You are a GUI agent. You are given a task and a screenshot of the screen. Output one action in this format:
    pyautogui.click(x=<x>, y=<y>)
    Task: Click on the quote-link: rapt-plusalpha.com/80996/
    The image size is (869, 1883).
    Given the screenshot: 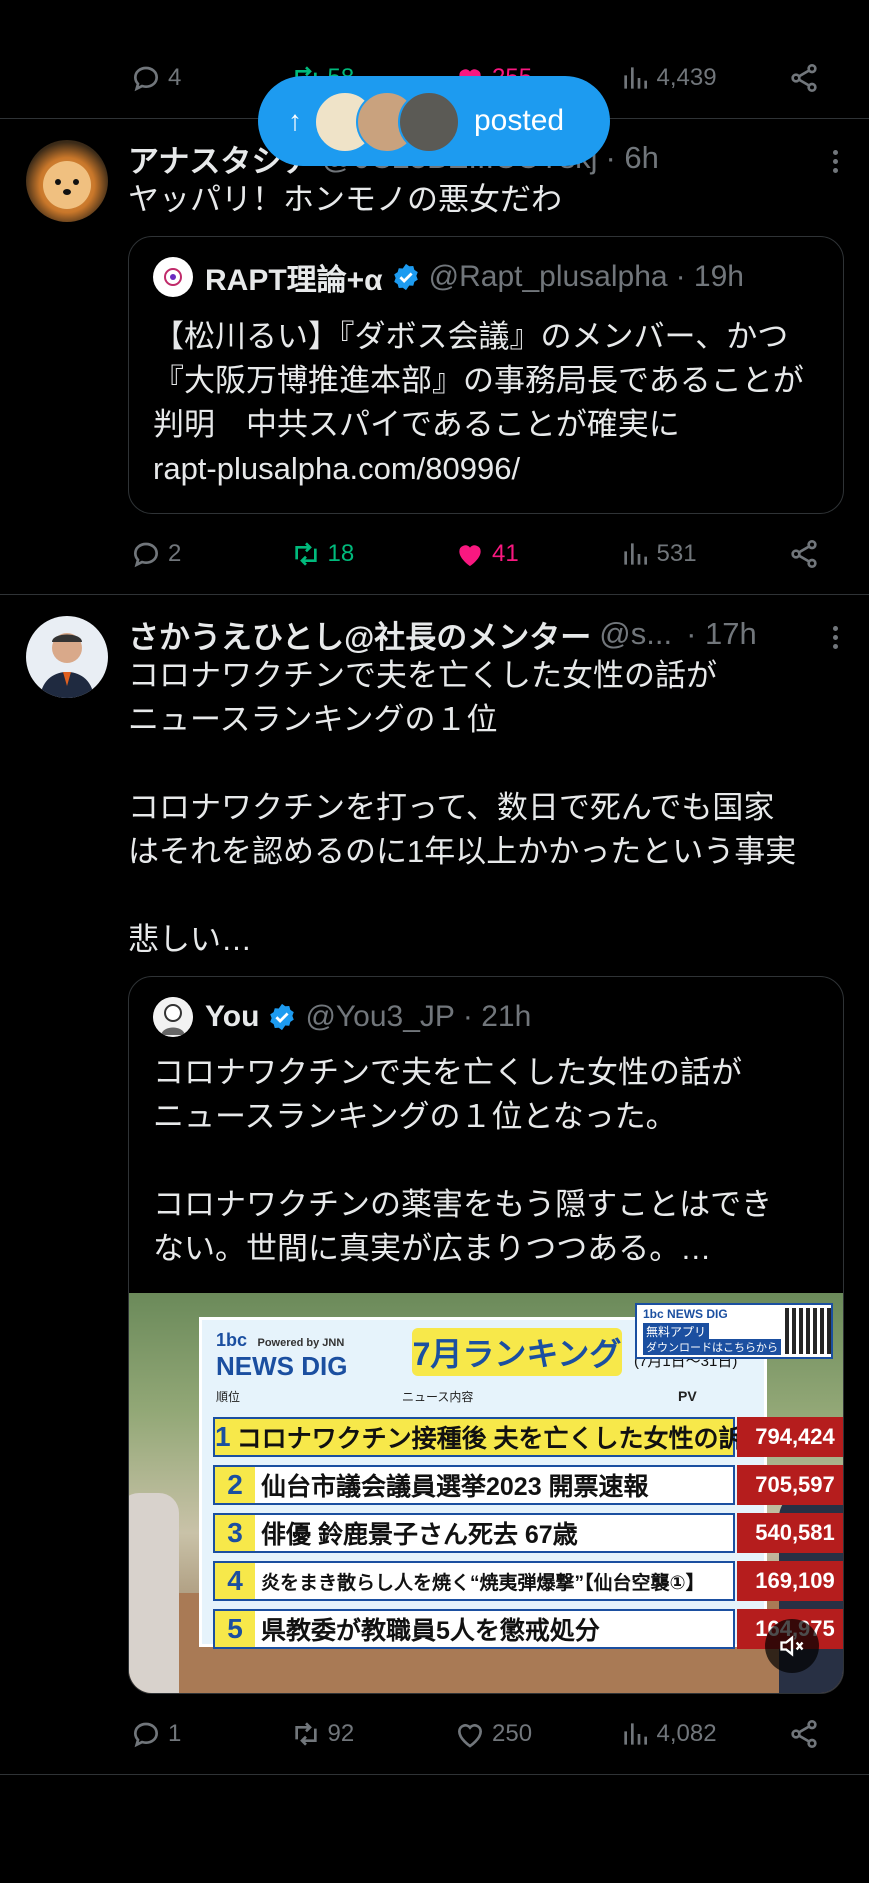 What is the action you would take?
    pyautogui.click(x=336, y=469)
    